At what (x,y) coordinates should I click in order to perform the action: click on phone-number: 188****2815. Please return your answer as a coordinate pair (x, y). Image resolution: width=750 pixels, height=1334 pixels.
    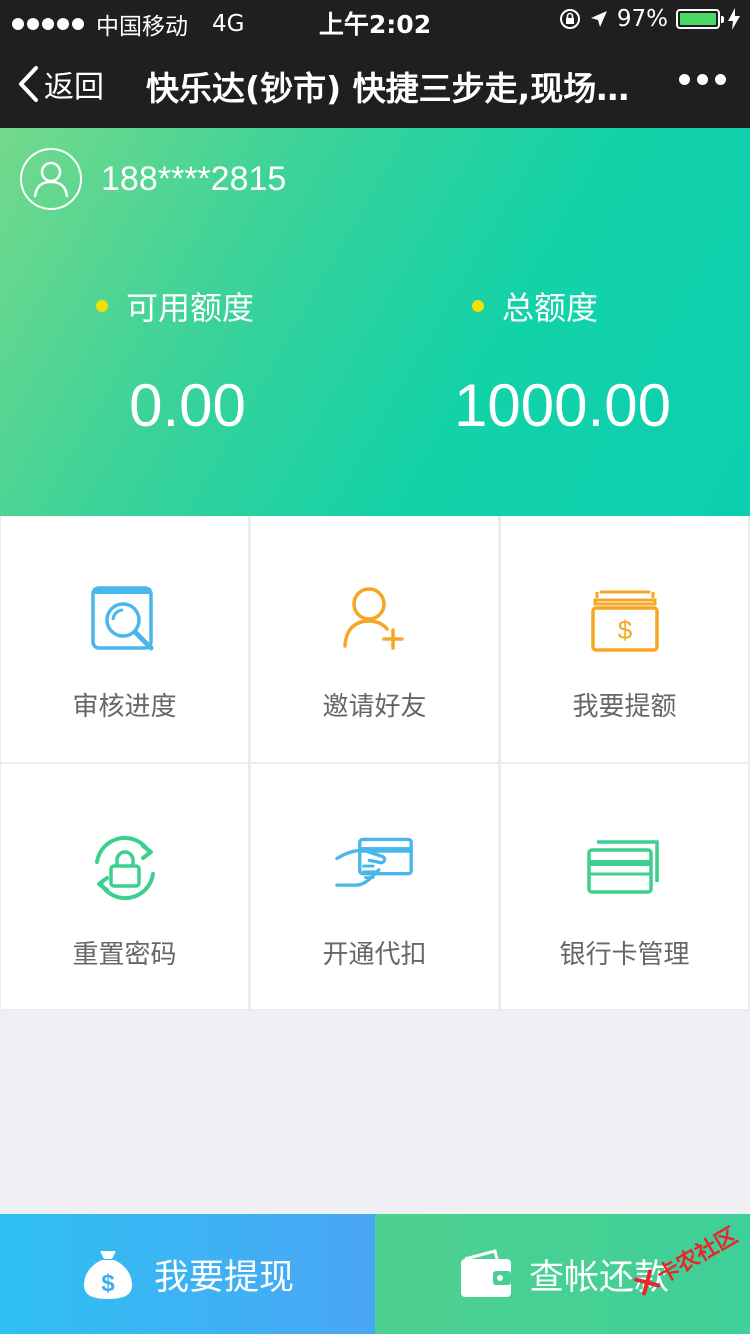
    Looking at the image, I should click on (194, 179).